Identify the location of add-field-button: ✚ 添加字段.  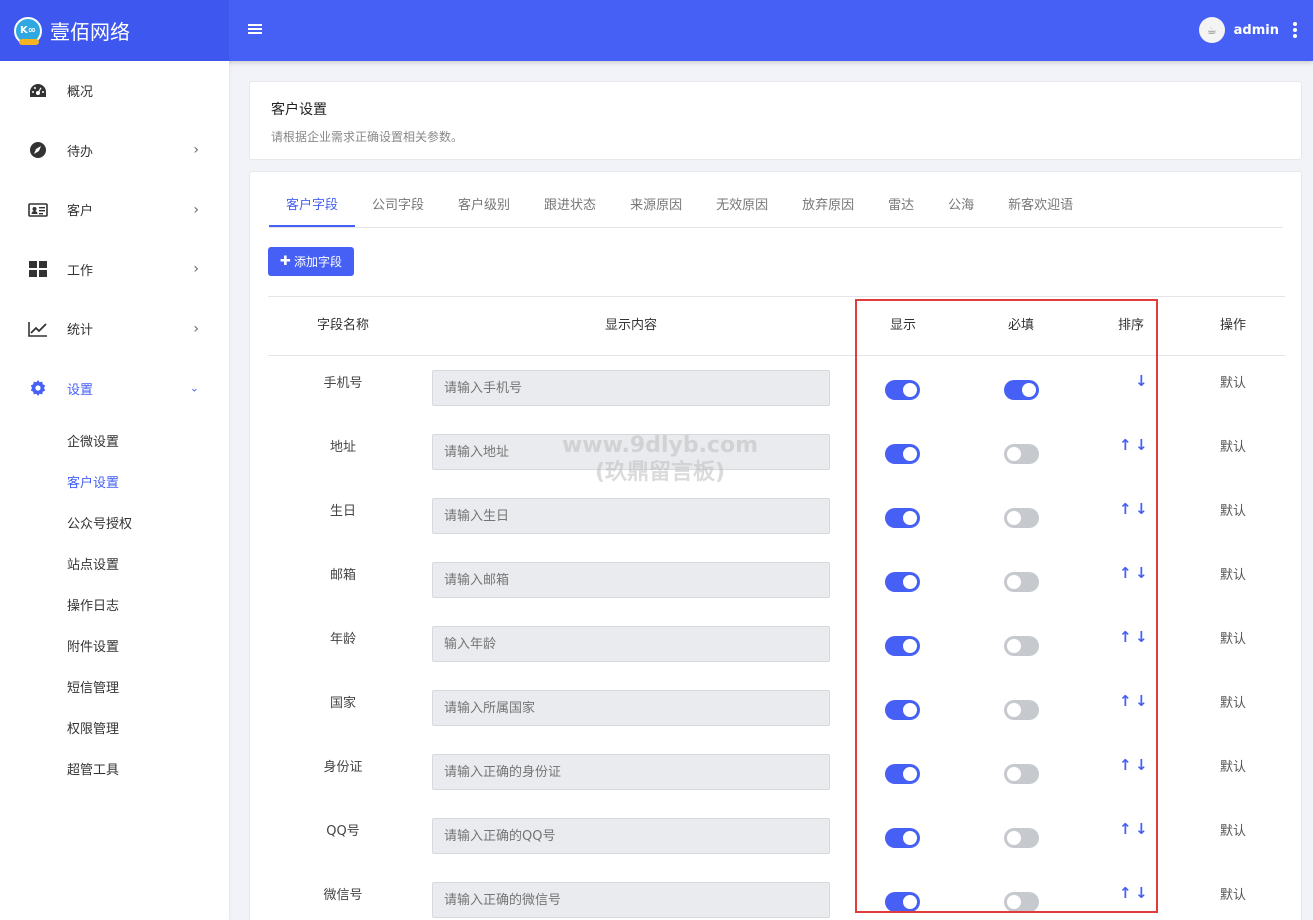
(311, 261).